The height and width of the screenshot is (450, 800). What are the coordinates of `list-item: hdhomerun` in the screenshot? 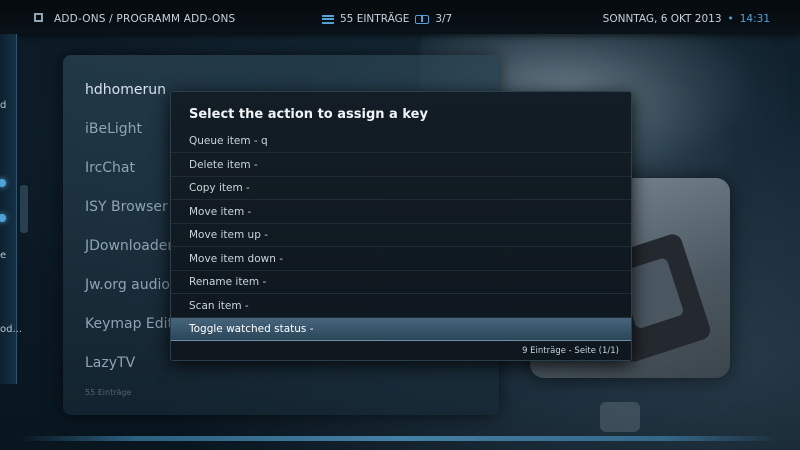 It's located at (125, 90).